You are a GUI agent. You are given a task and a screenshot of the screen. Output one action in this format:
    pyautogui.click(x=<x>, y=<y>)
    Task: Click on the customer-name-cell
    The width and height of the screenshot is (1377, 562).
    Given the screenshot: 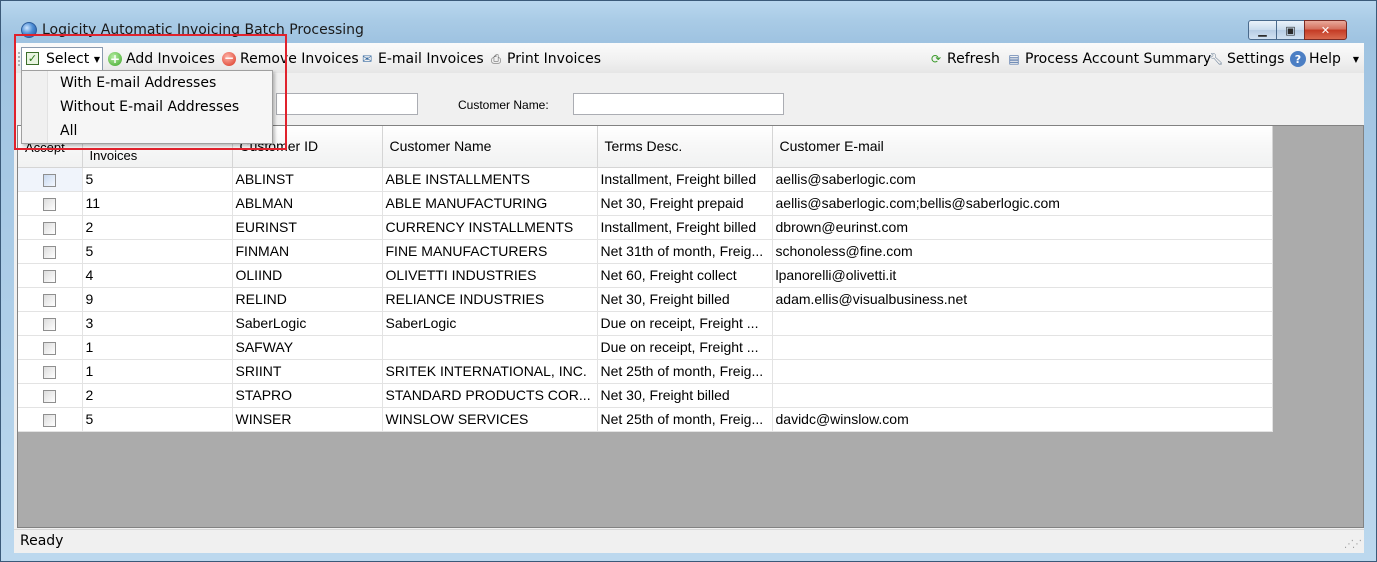 What is the action you would take?
    pyautogui.click(x=490, y=347)
    